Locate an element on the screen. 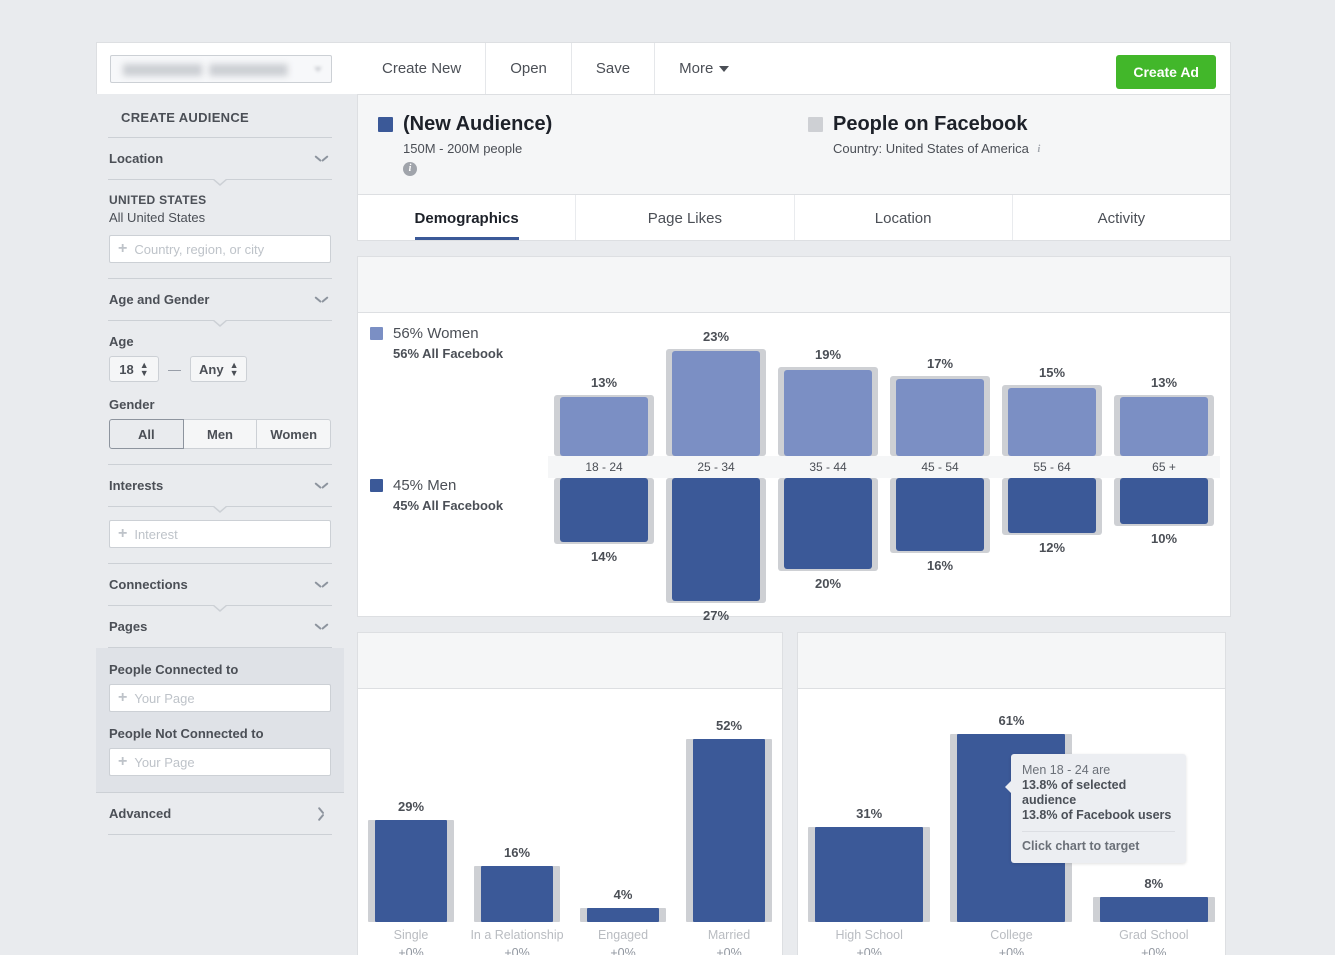 The height and width of the screenshot is (955, 1335). menu-item-save: Save is located at coordinates (612, 68).